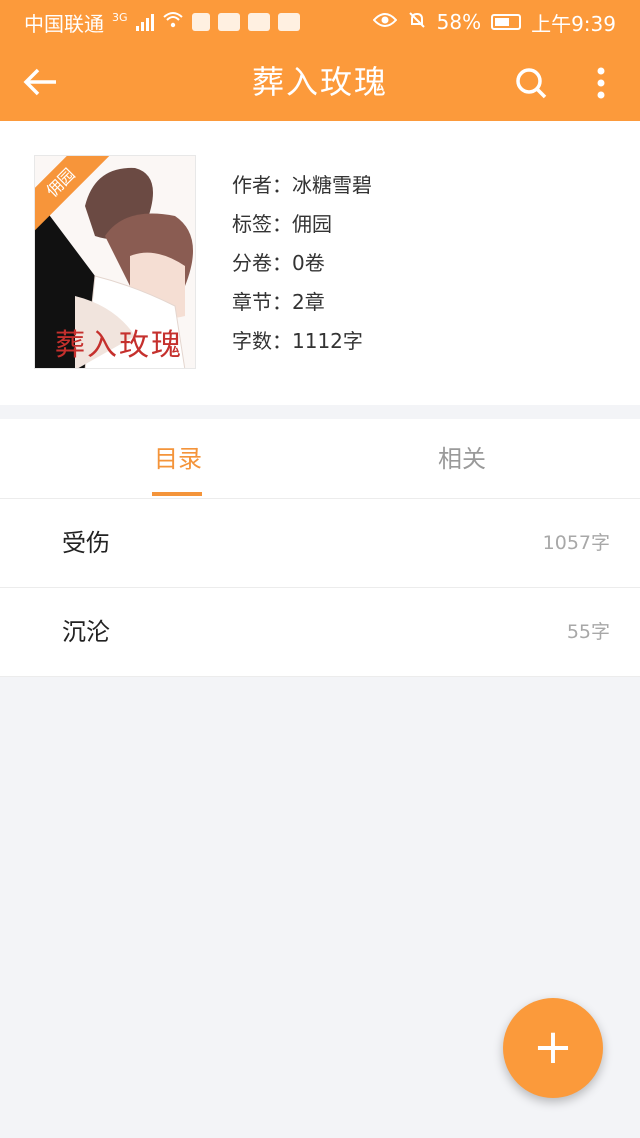  What do you see at coordinates (320, 543) in the screenshot?
I see `list-item: 受伤 1057字` at bounding box center [320, 543].